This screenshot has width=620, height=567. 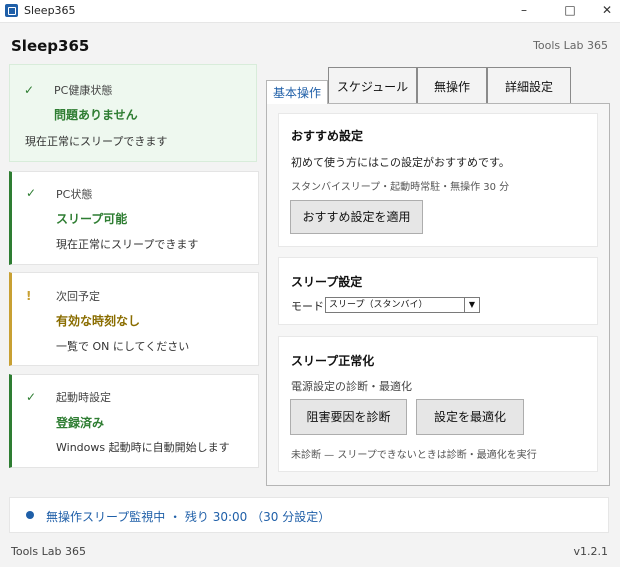 What do you see at coordinates (78, 296) in the screenshot?
I see `next-schedule-label: 次回予定` at bounding box center [78, 296].